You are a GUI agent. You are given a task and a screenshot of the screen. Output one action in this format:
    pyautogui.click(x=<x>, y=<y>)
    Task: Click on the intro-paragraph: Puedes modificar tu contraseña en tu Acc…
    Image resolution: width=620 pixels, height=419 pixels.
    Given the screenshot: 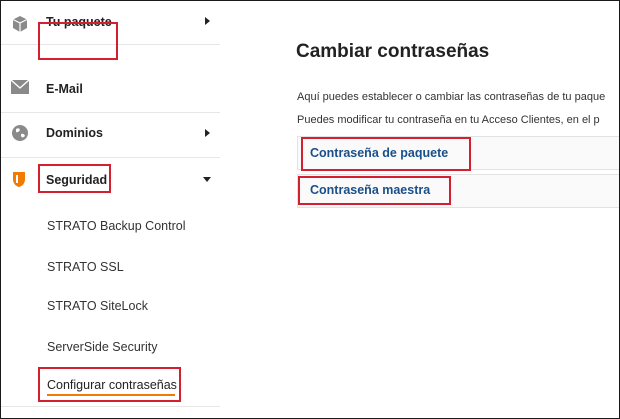 What is the action you would take?
    pyautogui.click(x=448, y=120)
    